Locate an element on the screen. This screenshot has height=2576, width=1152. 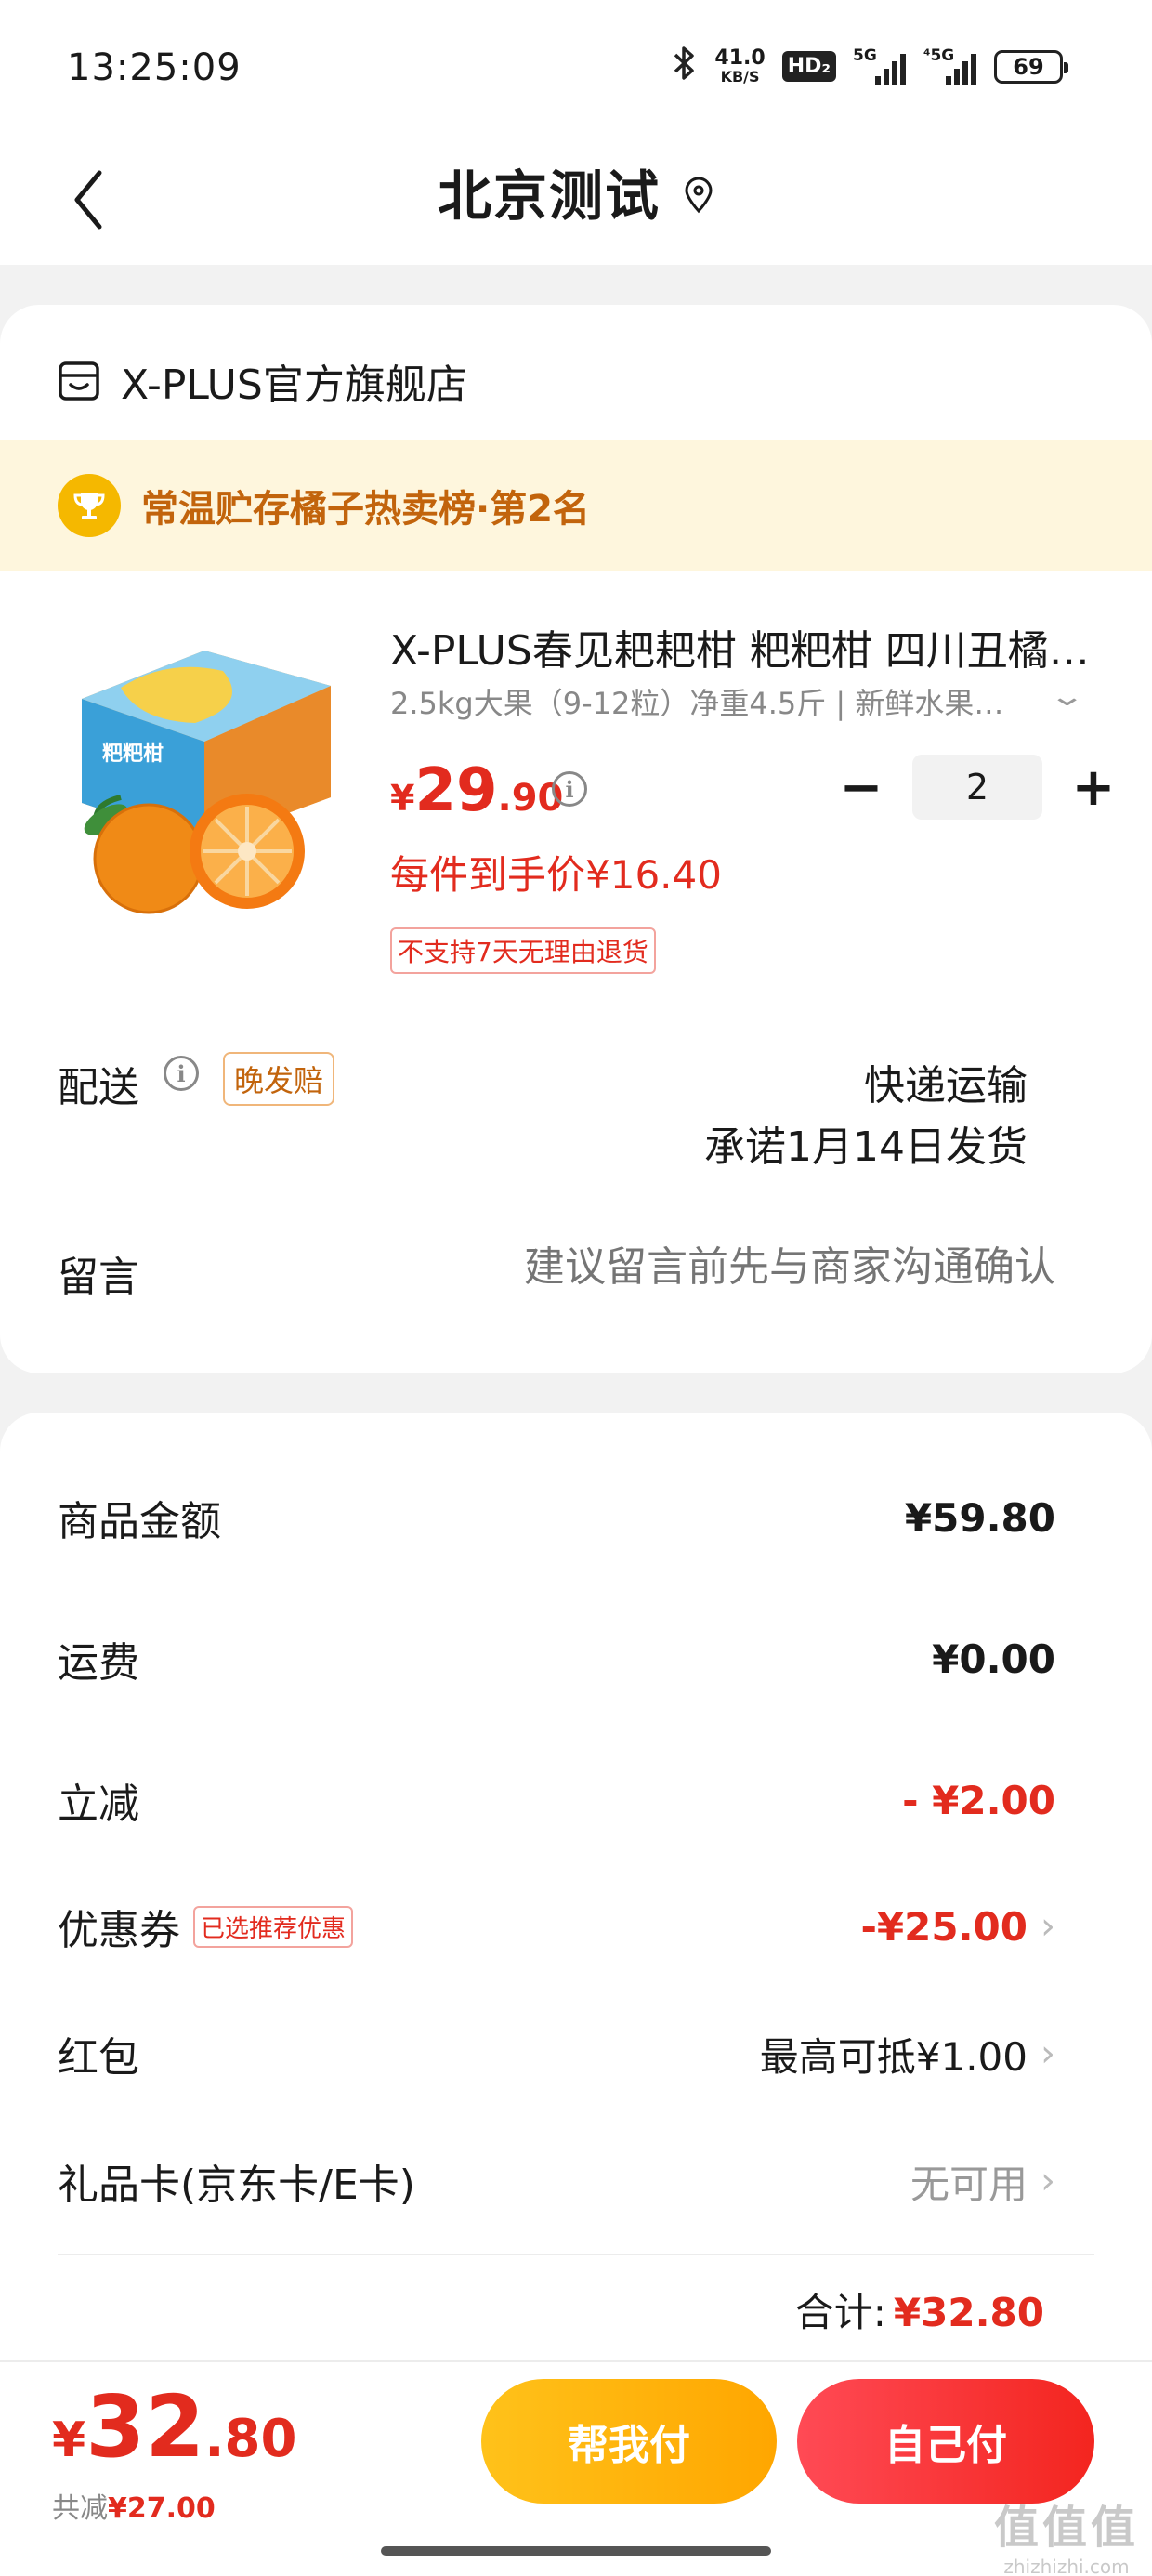
location-pin-icon is located at coordinates (699, 195).